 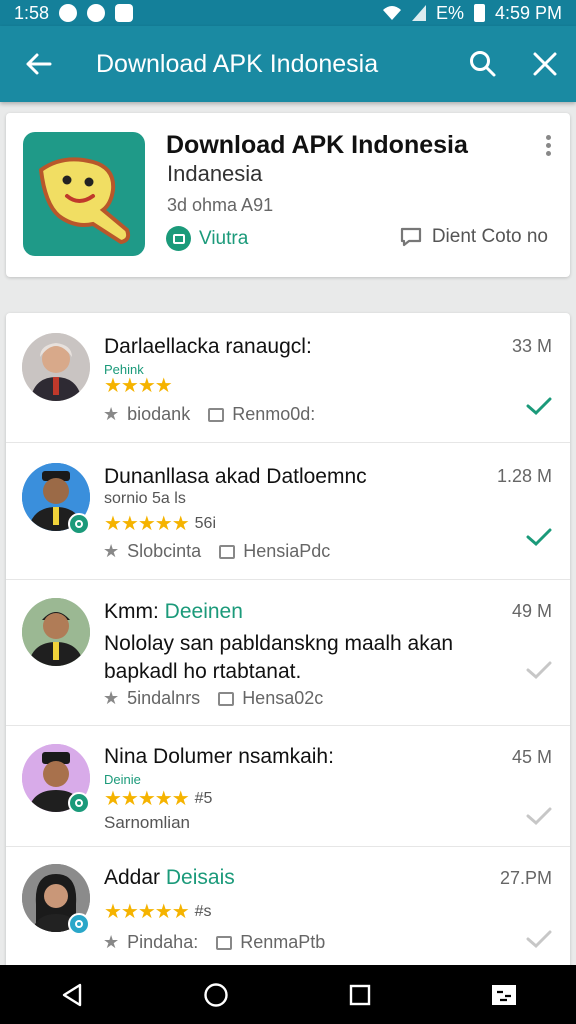 What do you see at coordinates (531, 611) in the screenshot?
I see `review-size: 49 M` at bounding box center [531, 611].